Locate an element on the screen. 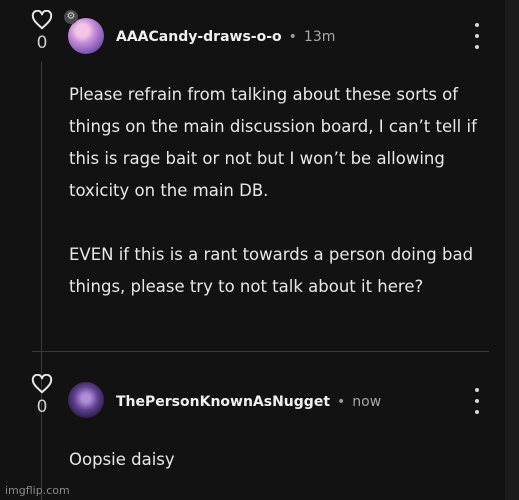  comment-paragraph: Oopsie daisy is located at coordinates (122, 459).